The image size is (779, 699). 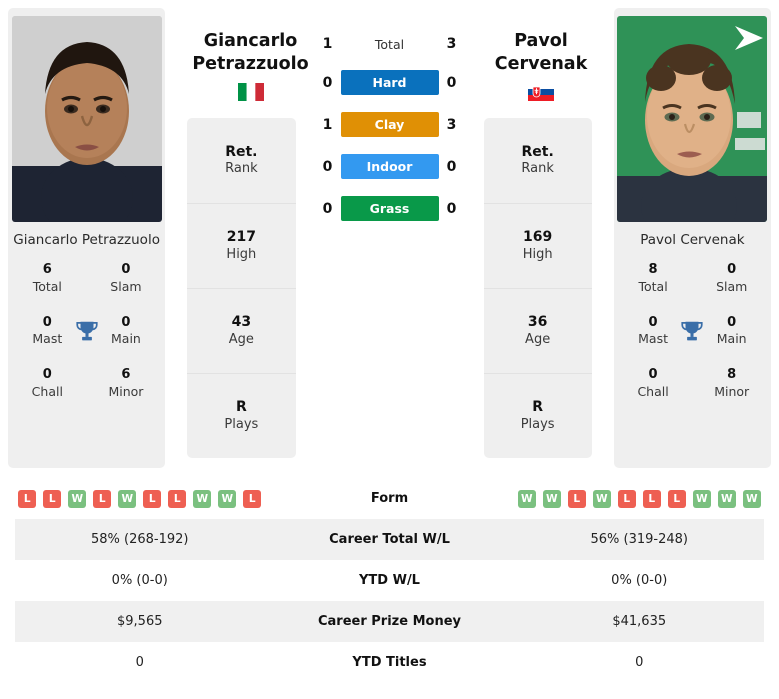 What do you see at coordinates (732, 375) in the screenshot?
I see `value: 8` at bounding box center [732, 375].